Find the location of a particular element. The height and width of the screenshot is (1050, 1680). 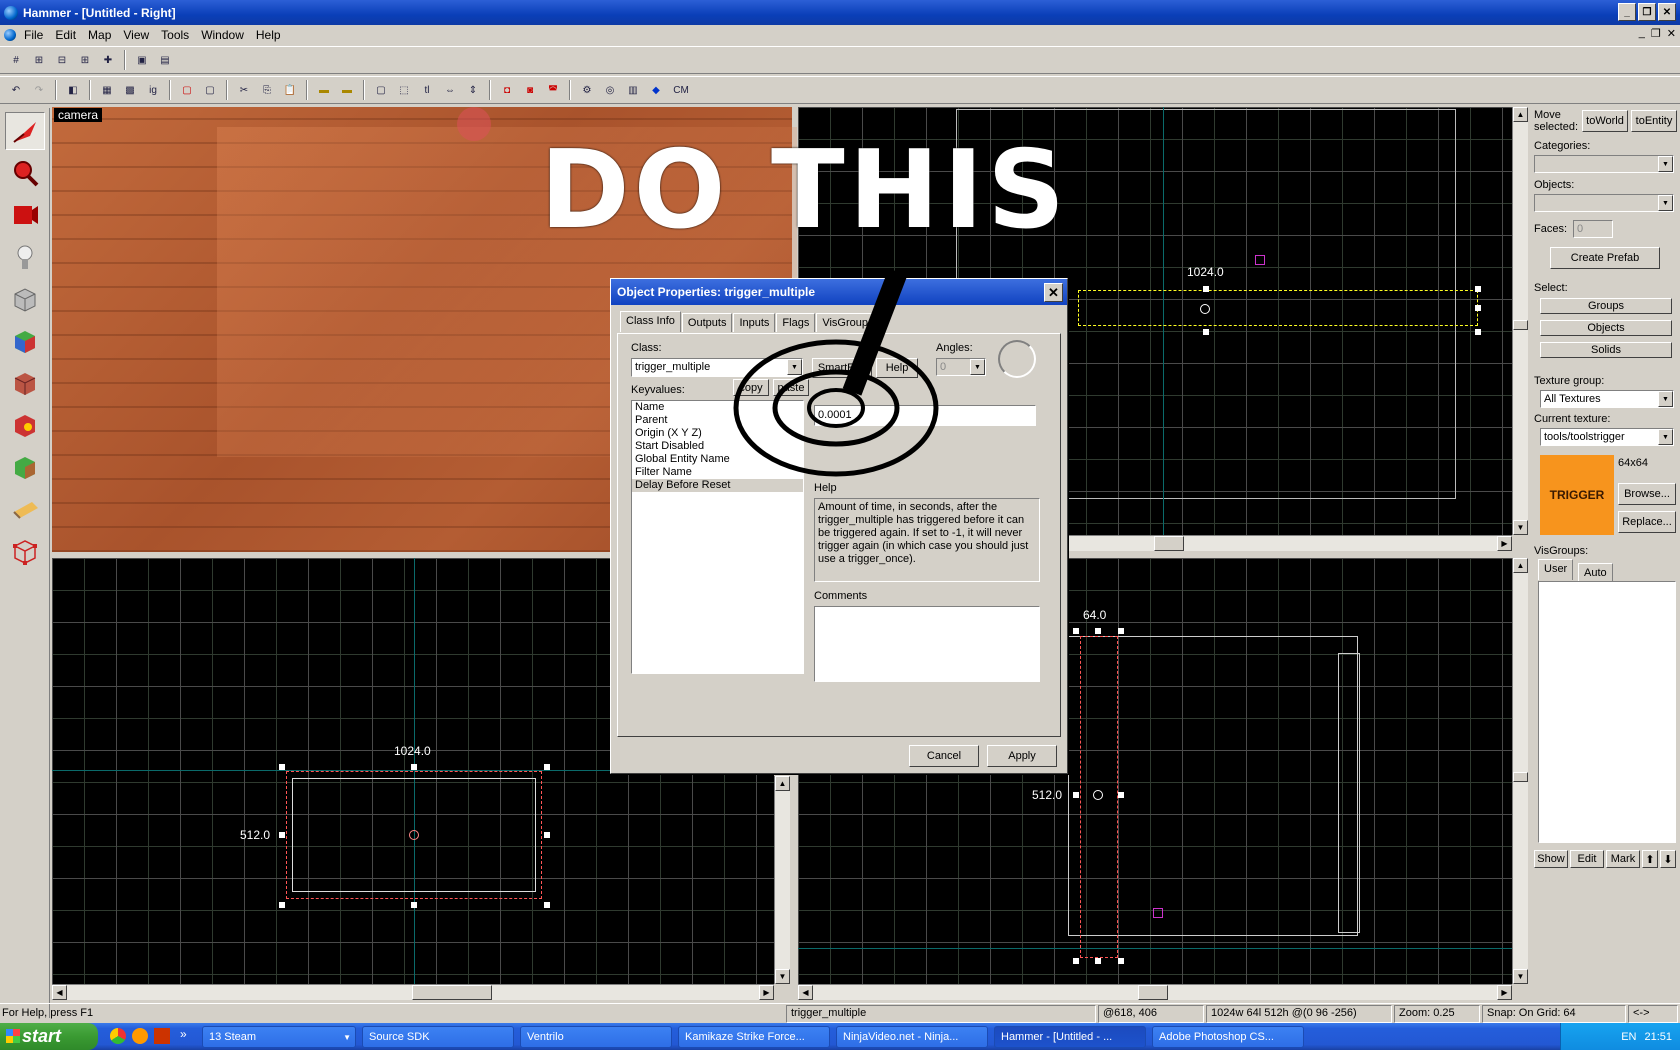

mdi-minimize-button: _ is located at coordinates (1642, 33).